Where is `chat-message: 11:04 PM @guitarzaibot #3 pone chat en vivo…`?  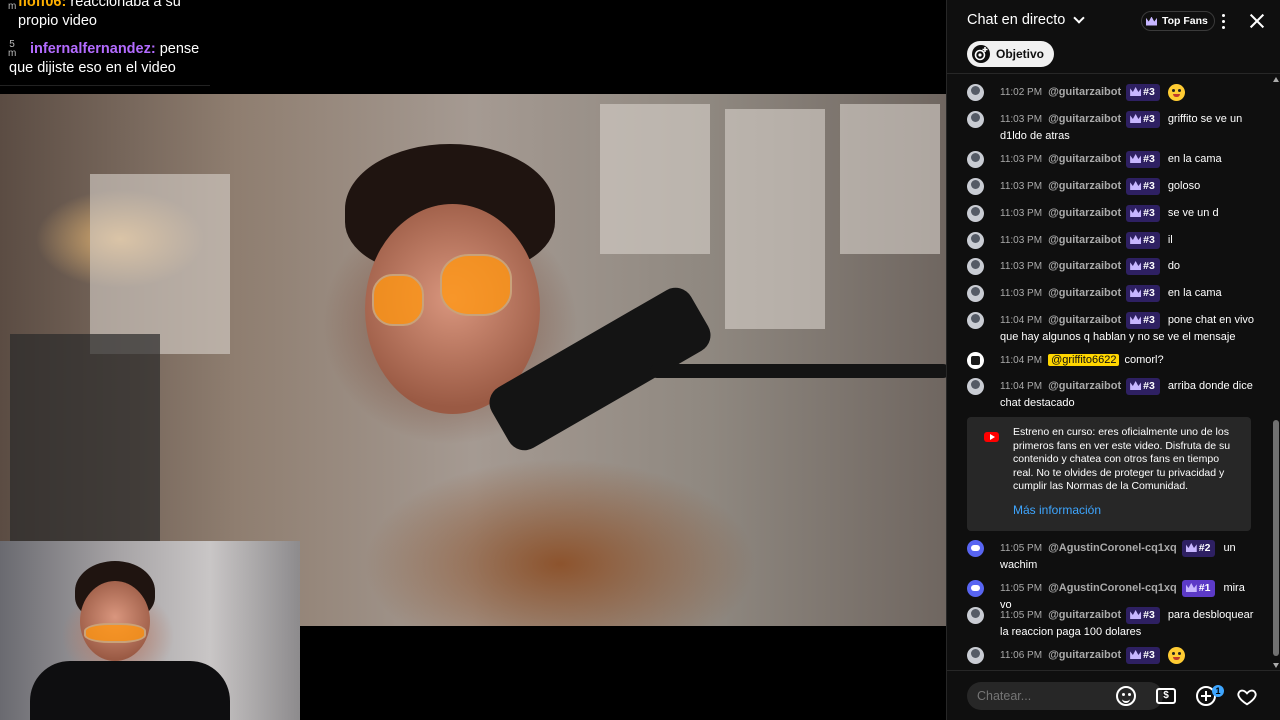 chat-message: 11:04 PM @guitarzaibot #3 pone chat en vivo… is located at coordinates (1112, 329).